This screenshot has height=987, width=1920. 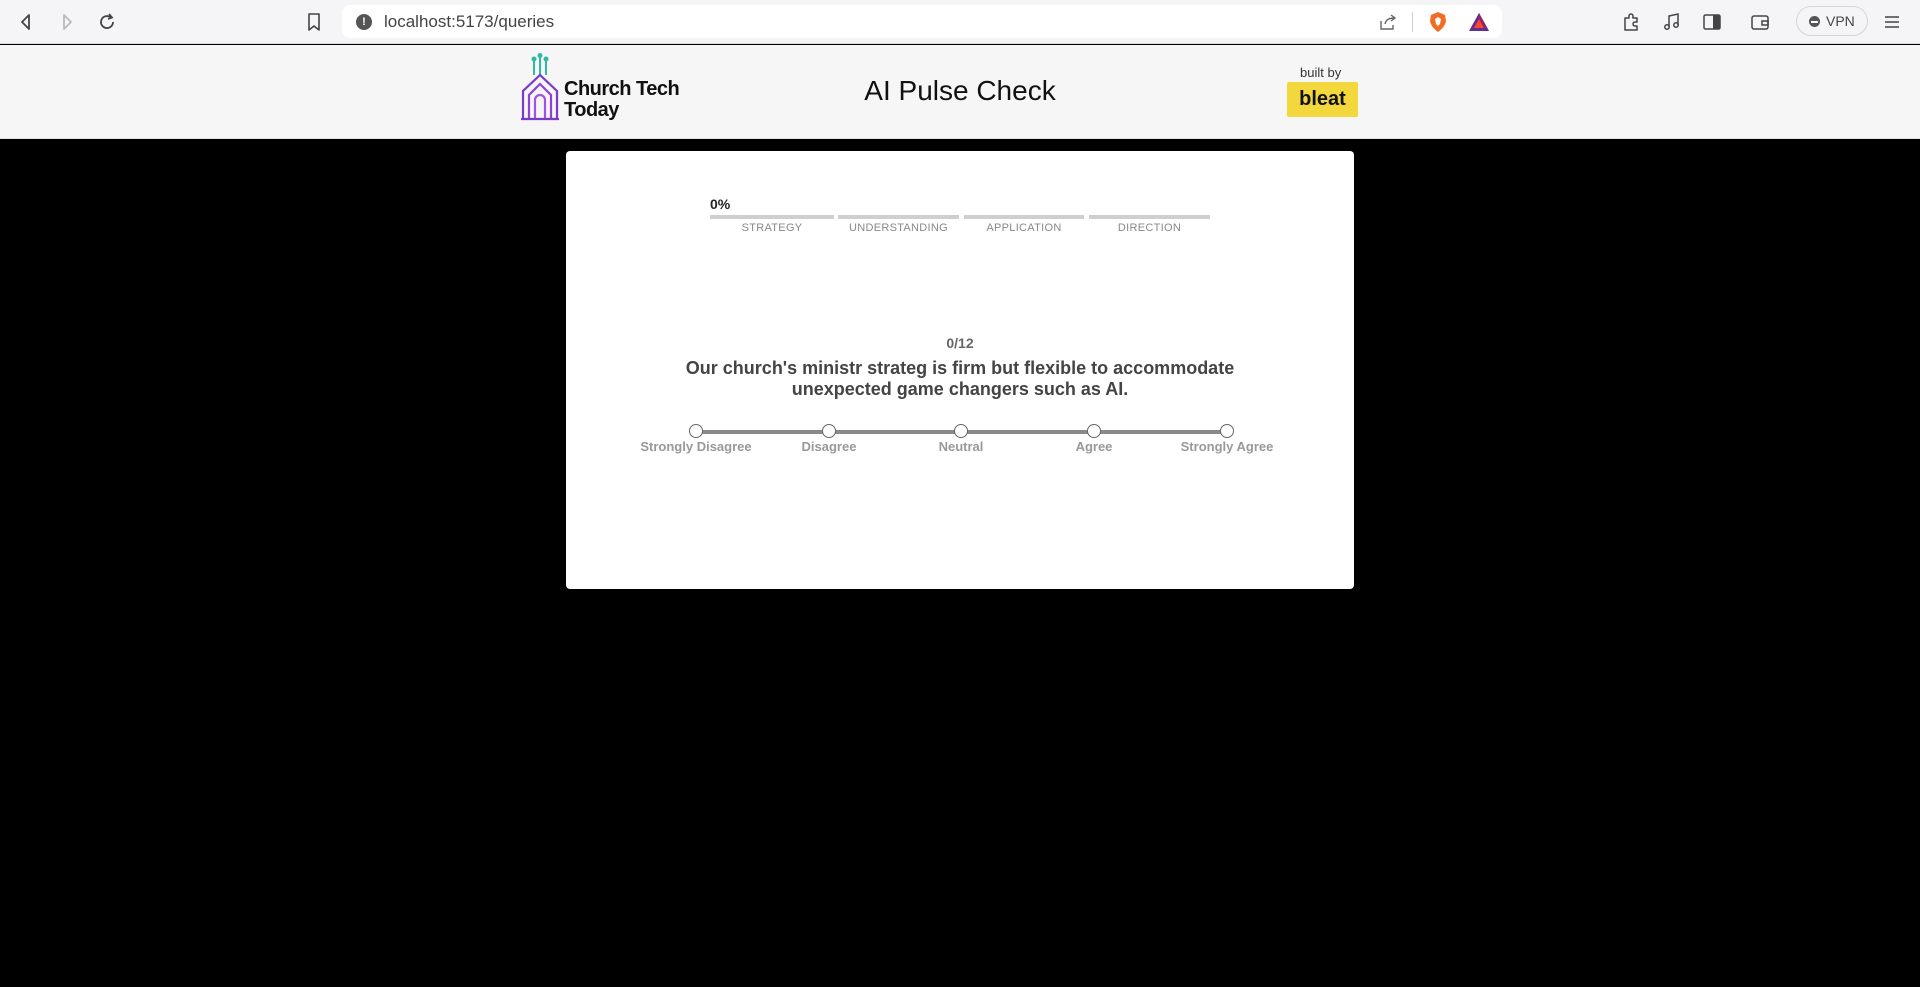 What do you see at coordinates (829, 446) in the screenshot?
I see `option-label-disagree: Disagree` at bounding box center [829, 446].